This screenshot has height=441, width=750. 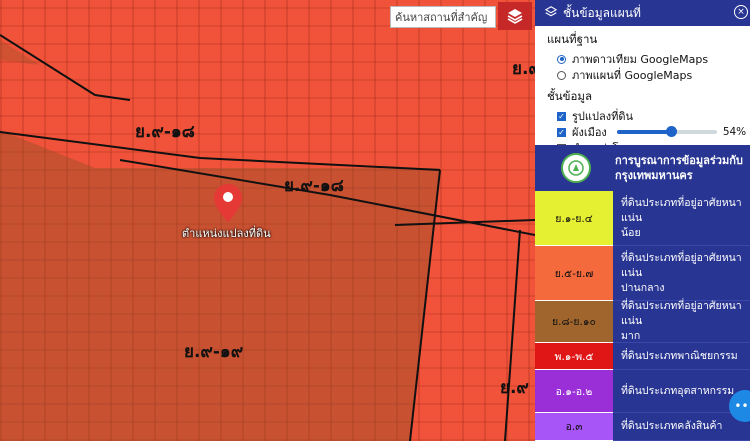 I want to click on slider-fill, so click(x=643, y=132).